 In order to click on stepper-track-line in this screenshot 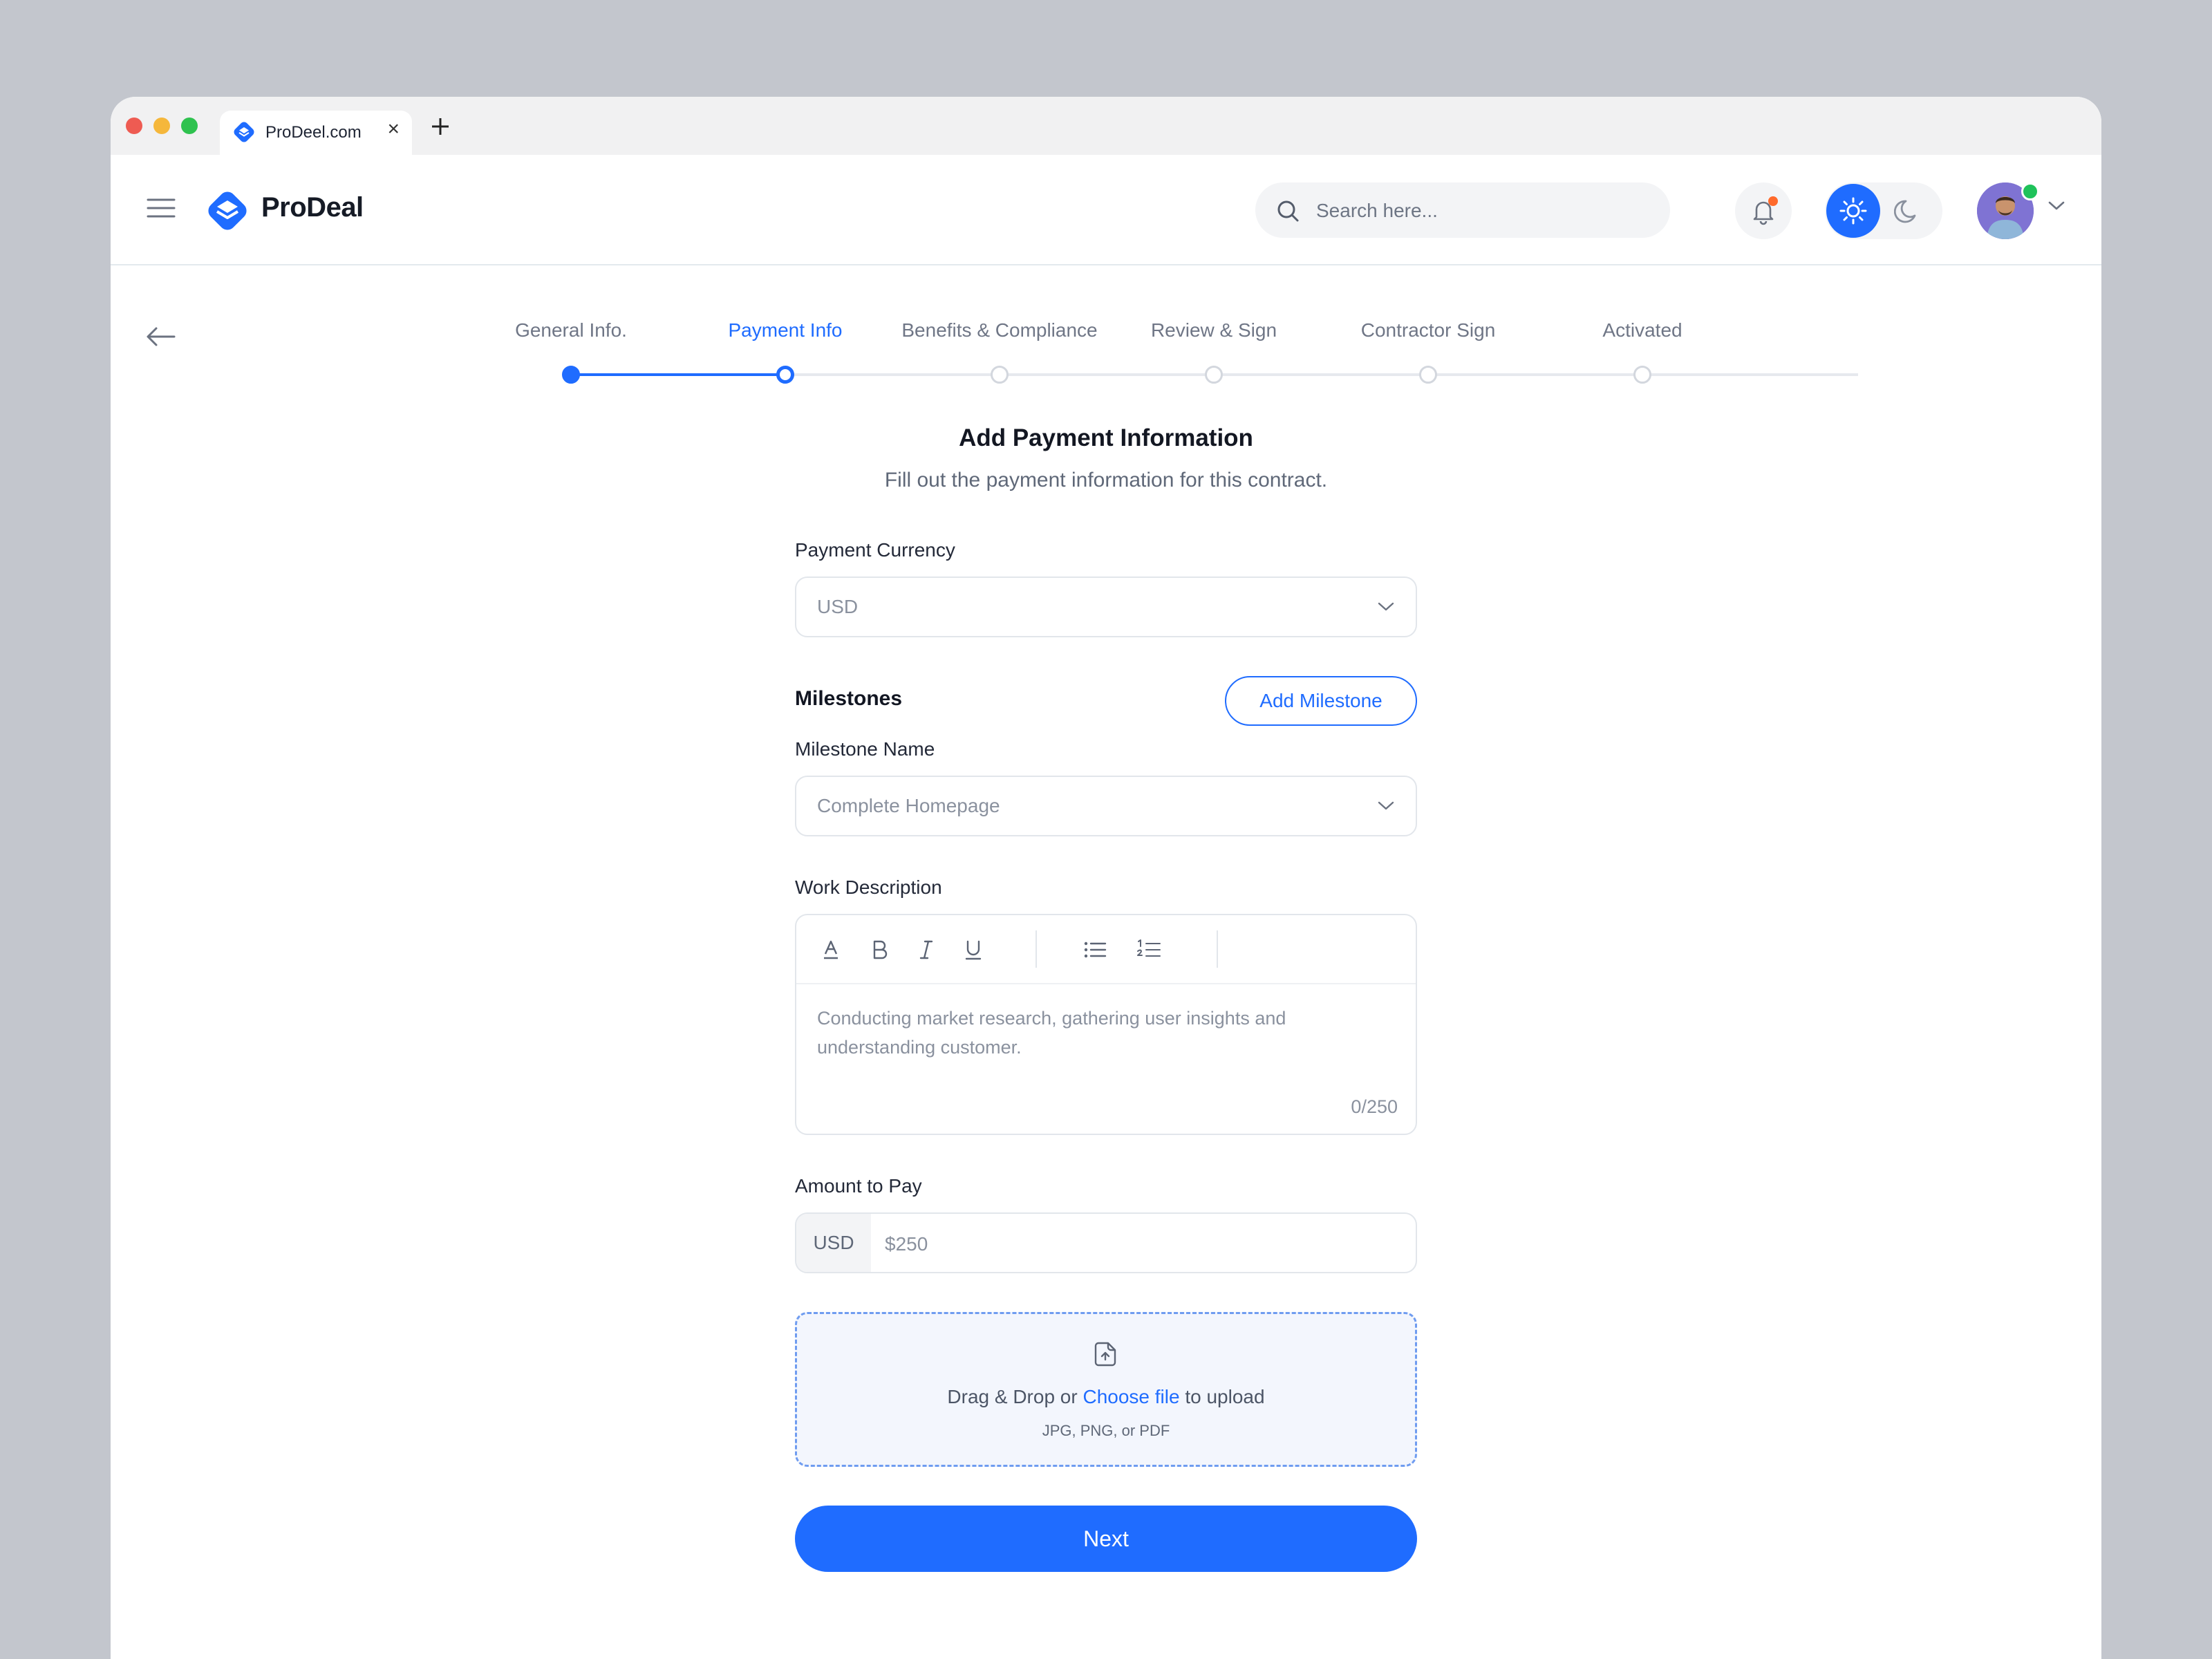, I will do `click(1321, 374)`.